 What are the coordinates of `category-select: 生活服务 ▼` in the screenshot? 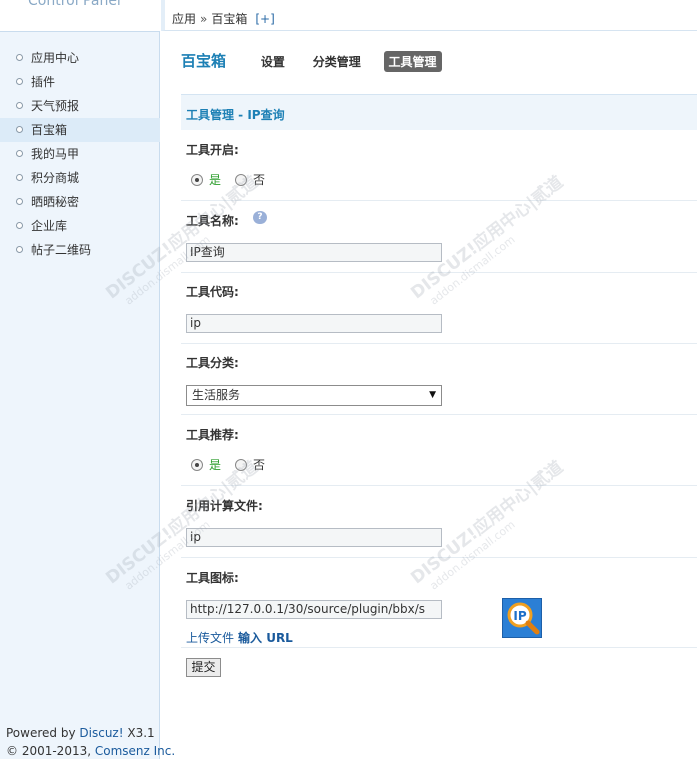 It's located at (314, 395).